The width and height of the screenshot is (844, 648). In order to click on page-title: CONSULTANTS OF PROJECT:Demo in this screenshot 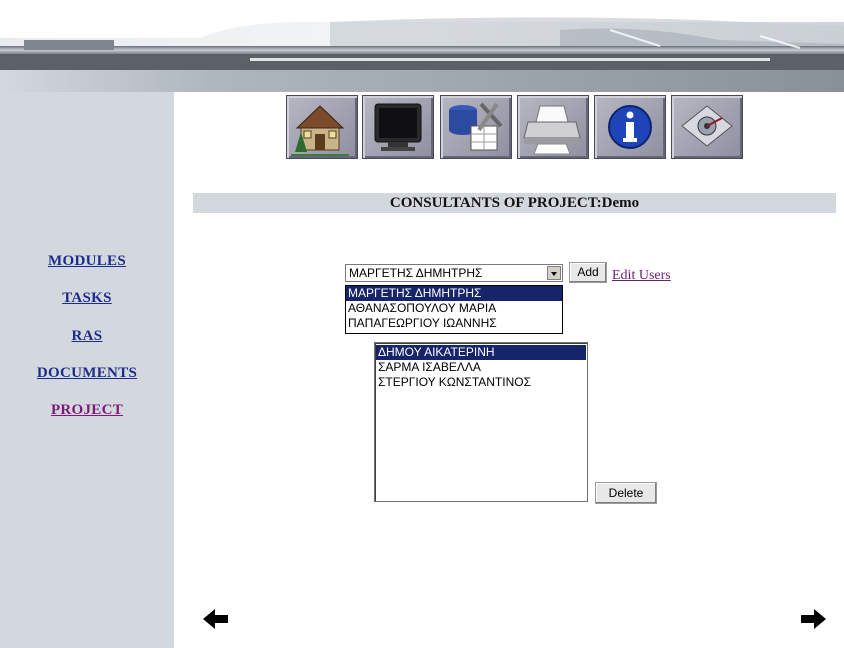, I will do `click(514, 203)`.